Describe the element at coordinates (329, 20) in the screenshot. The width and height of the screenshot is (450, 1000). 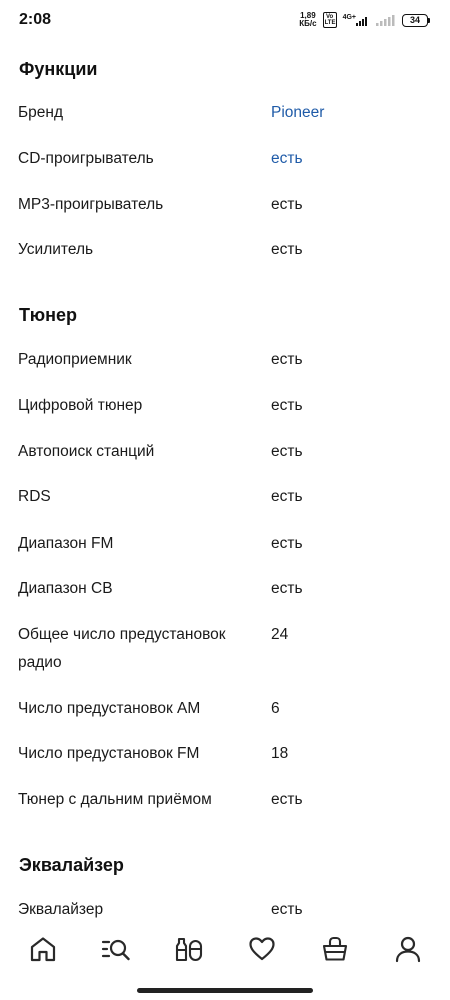
I see `volte-icon: Vo LTE` at that location.